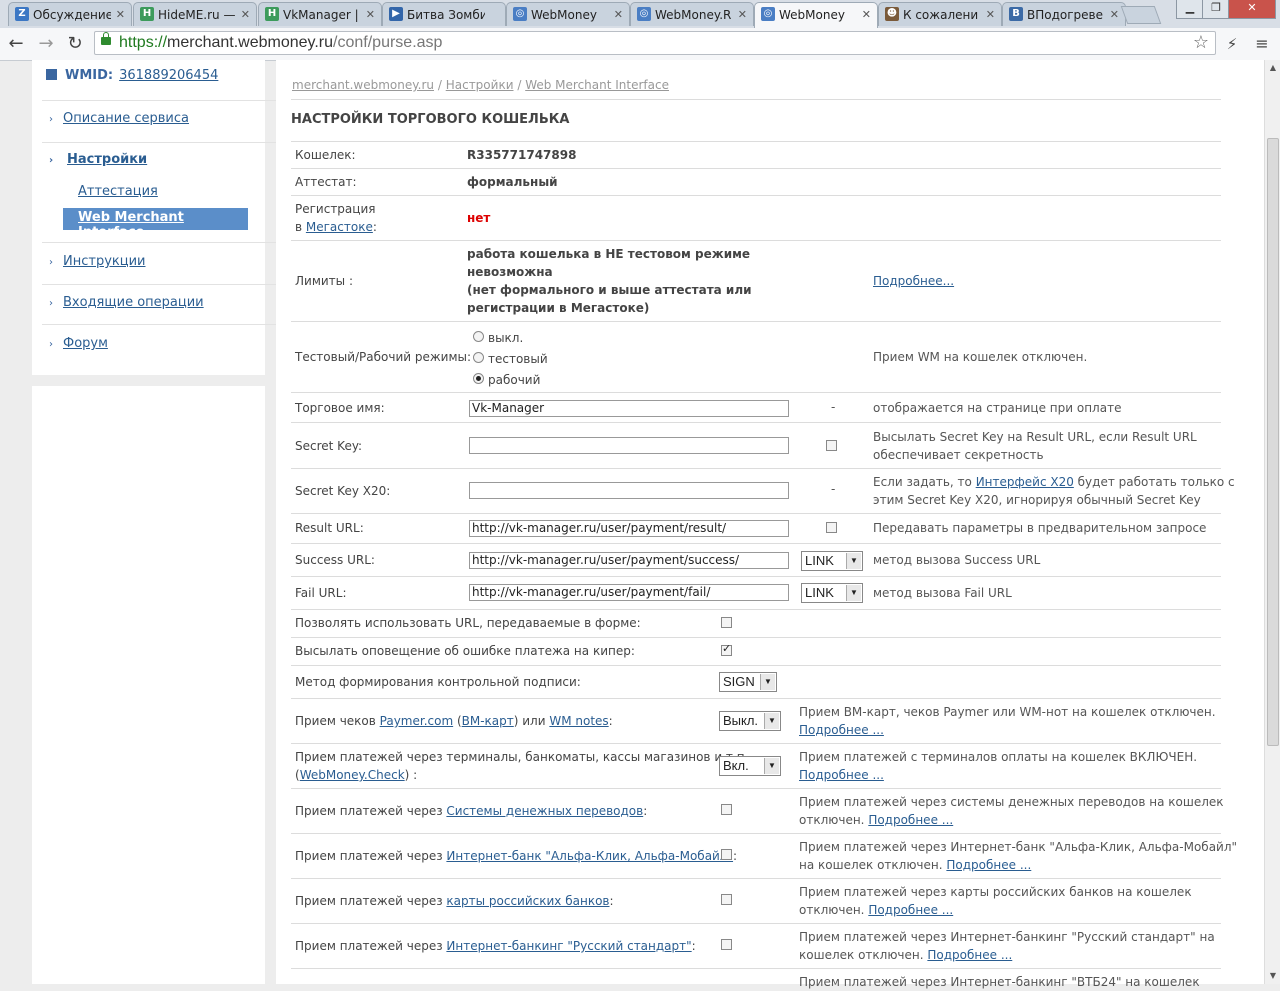  Describe the element at coordinates (339, 227) in the screenshot. I see `megastock-link: Мегастоке` at that location.